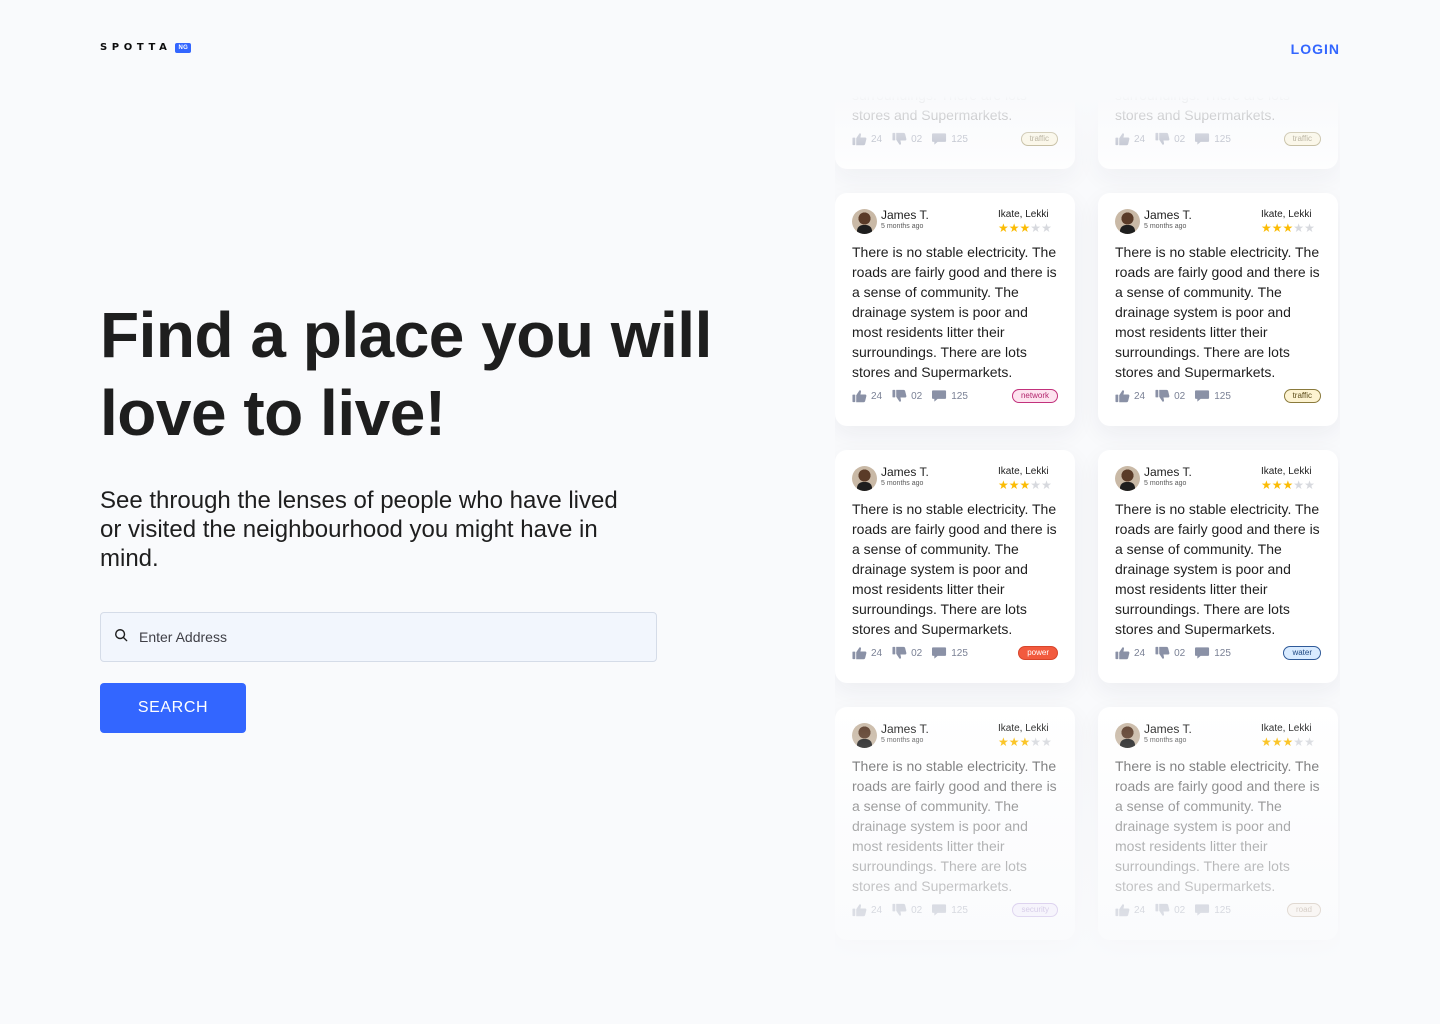 This screenshot has width=1440, height=1024. What do you see at coordinates (1302, 653) in the screenshot?
I see `review-tag: water` at bounding box center [1302, 653].